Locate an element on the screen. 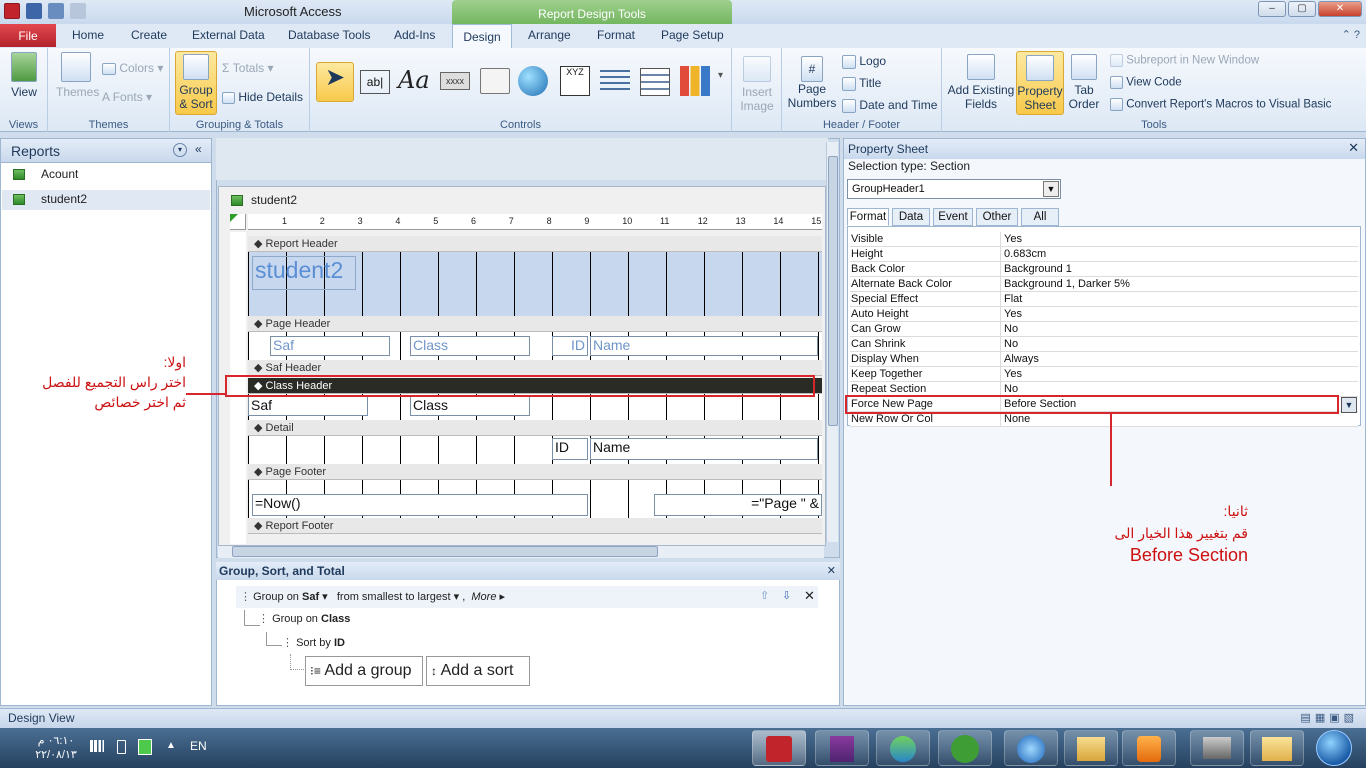  taskbar-messenger-icon is located at coordinates (903, 748).